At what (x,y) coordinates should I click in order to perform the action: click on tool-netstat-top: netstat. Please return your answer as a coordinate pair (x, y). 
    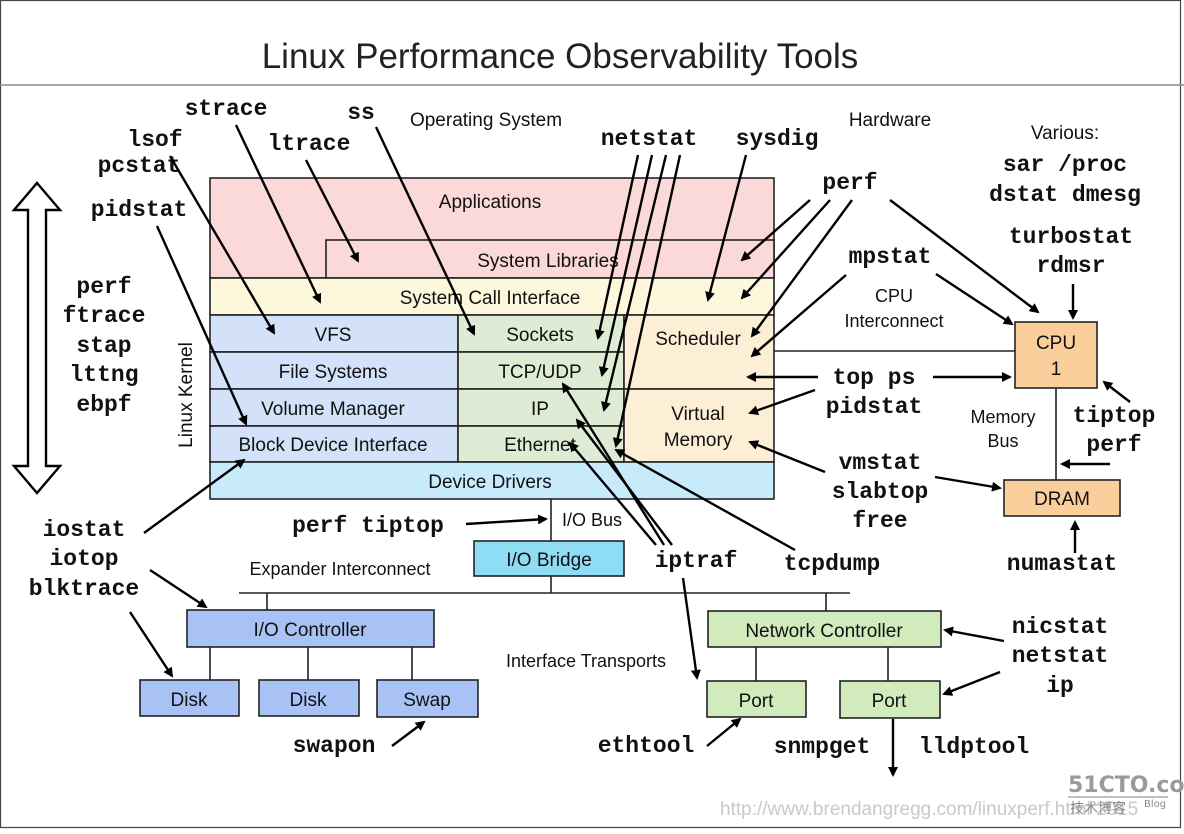
    Looking at the image, I should click on (649, 139).